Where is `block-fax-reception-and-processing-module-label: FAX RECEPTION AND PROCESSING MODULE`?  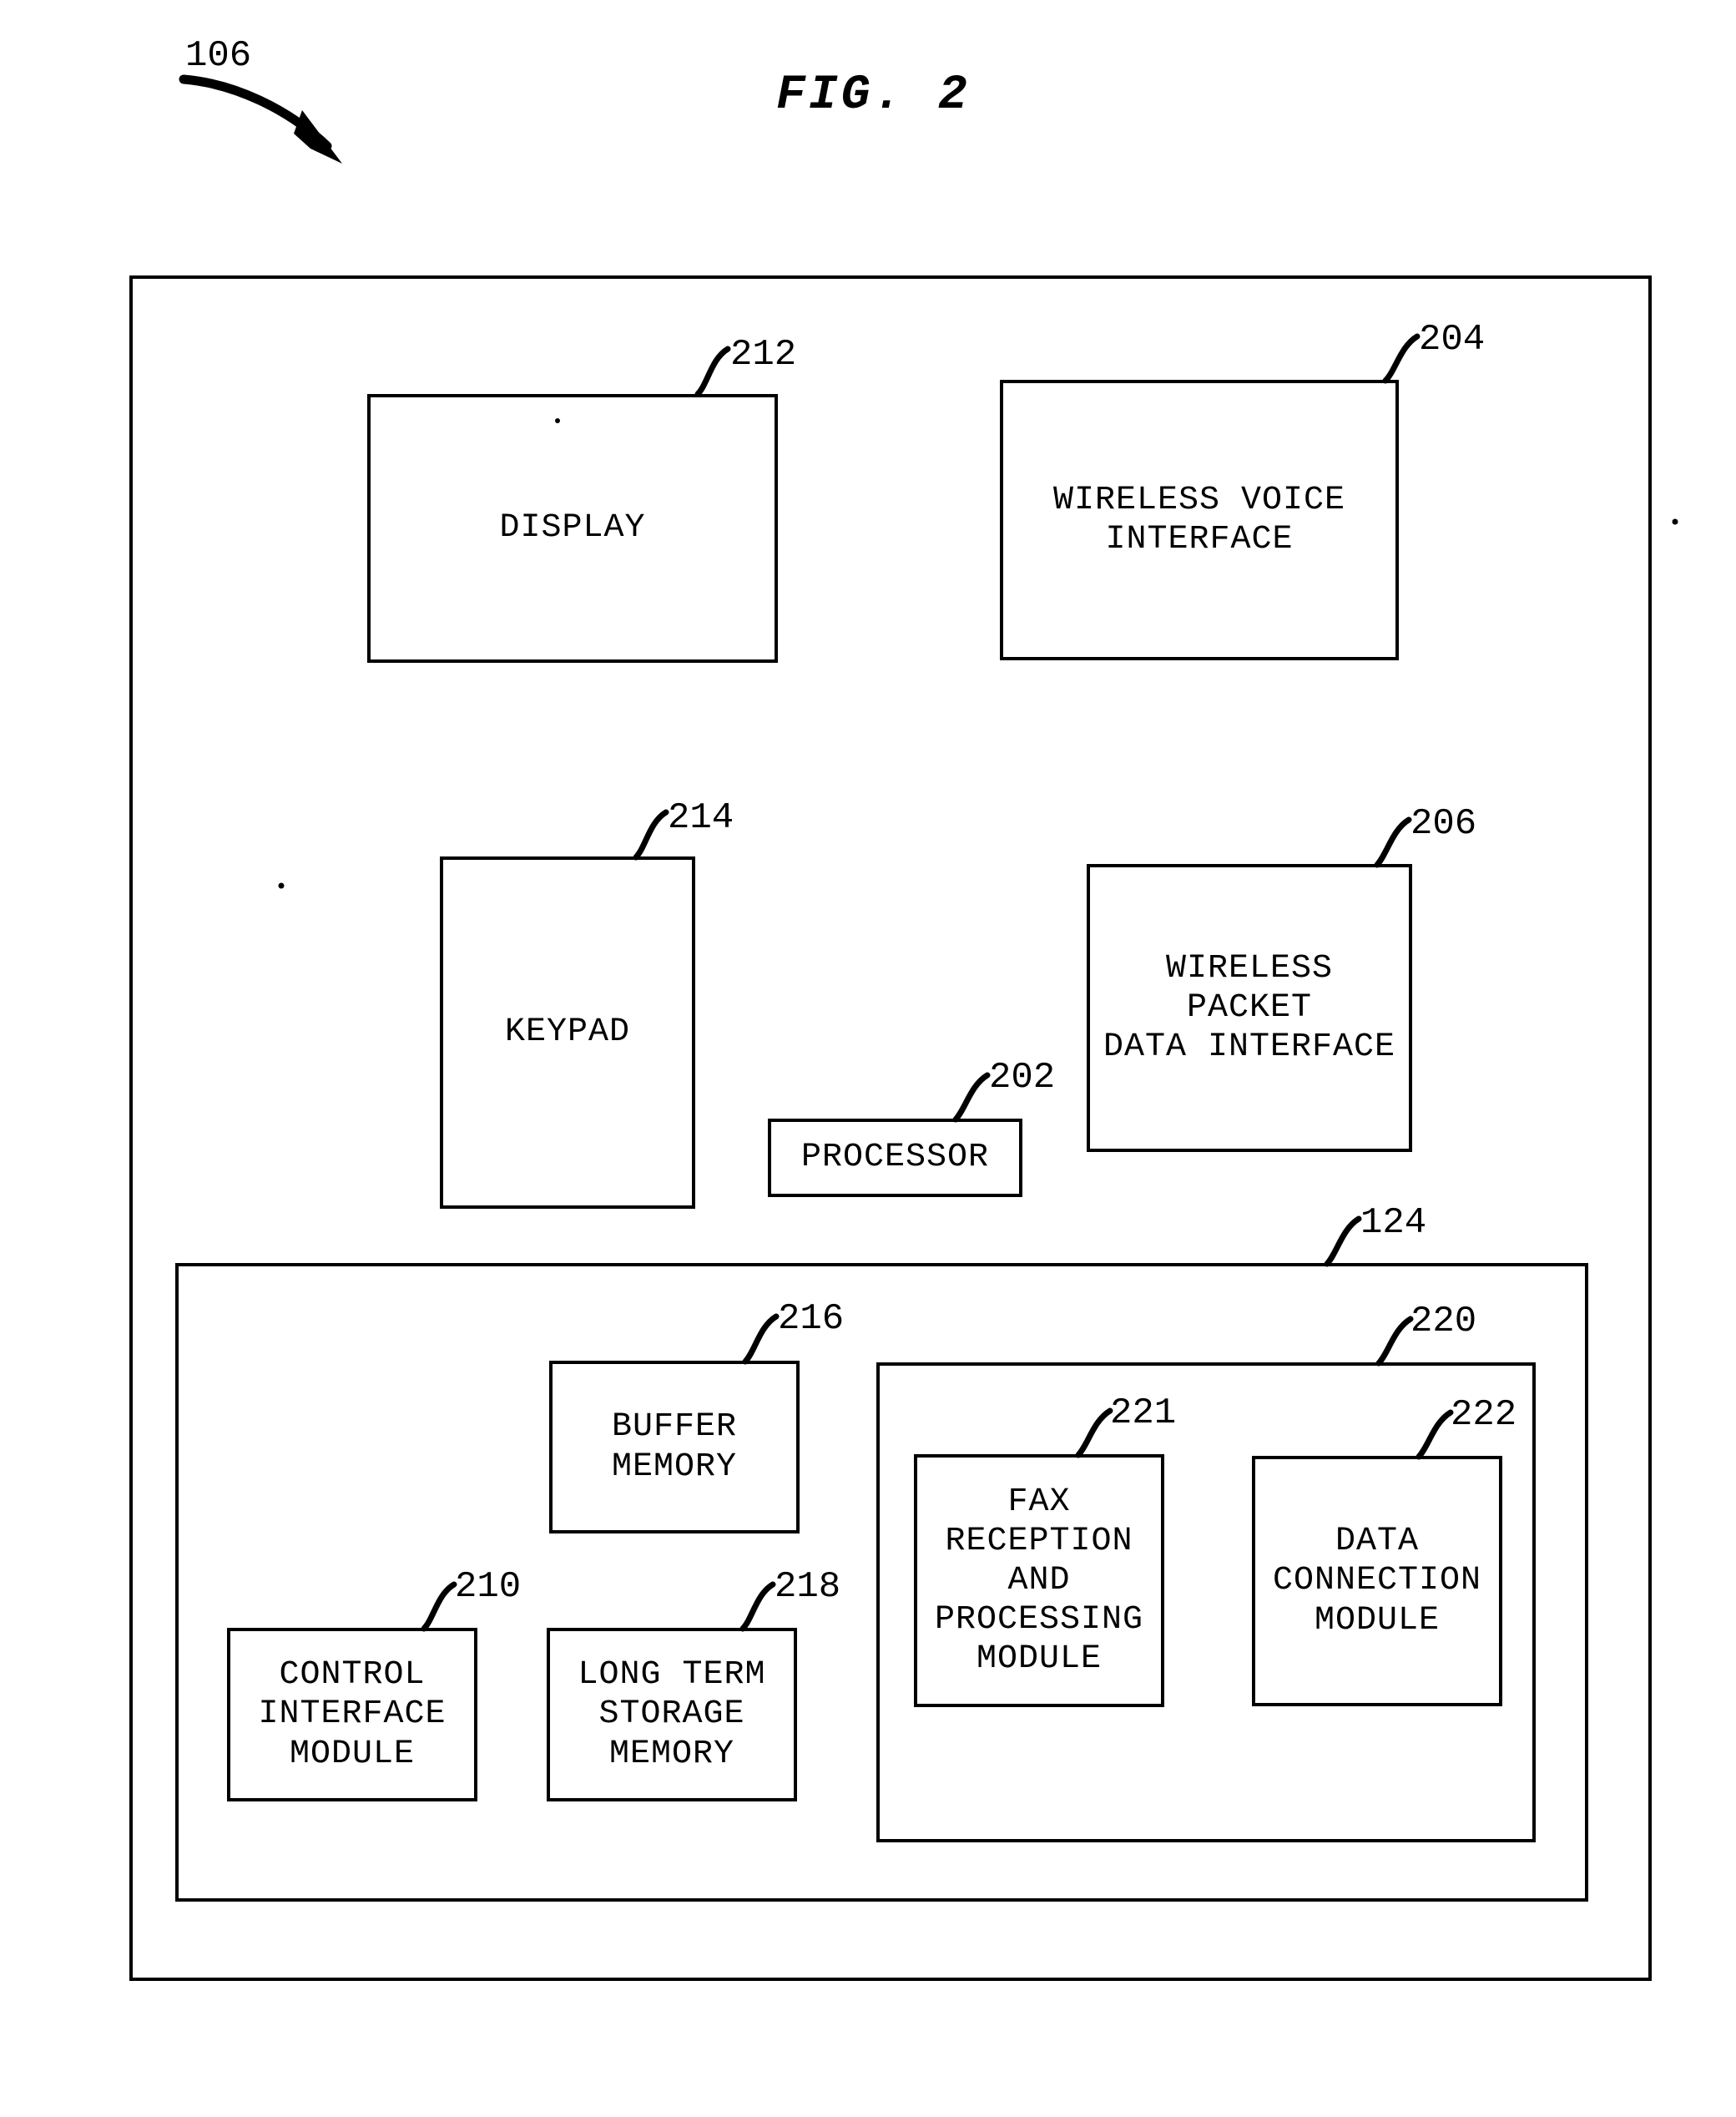 block-fax-reception-and-processing-module-label: FAX RECEPTION AND PROCESSING MODULE is located at coordinates (1039, 1581).